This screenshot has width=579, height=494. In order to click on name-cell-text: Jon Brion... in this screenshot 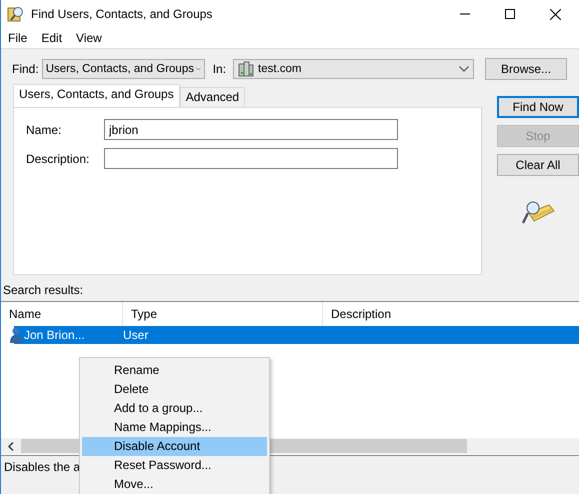, I will do `click(55, 335)`.